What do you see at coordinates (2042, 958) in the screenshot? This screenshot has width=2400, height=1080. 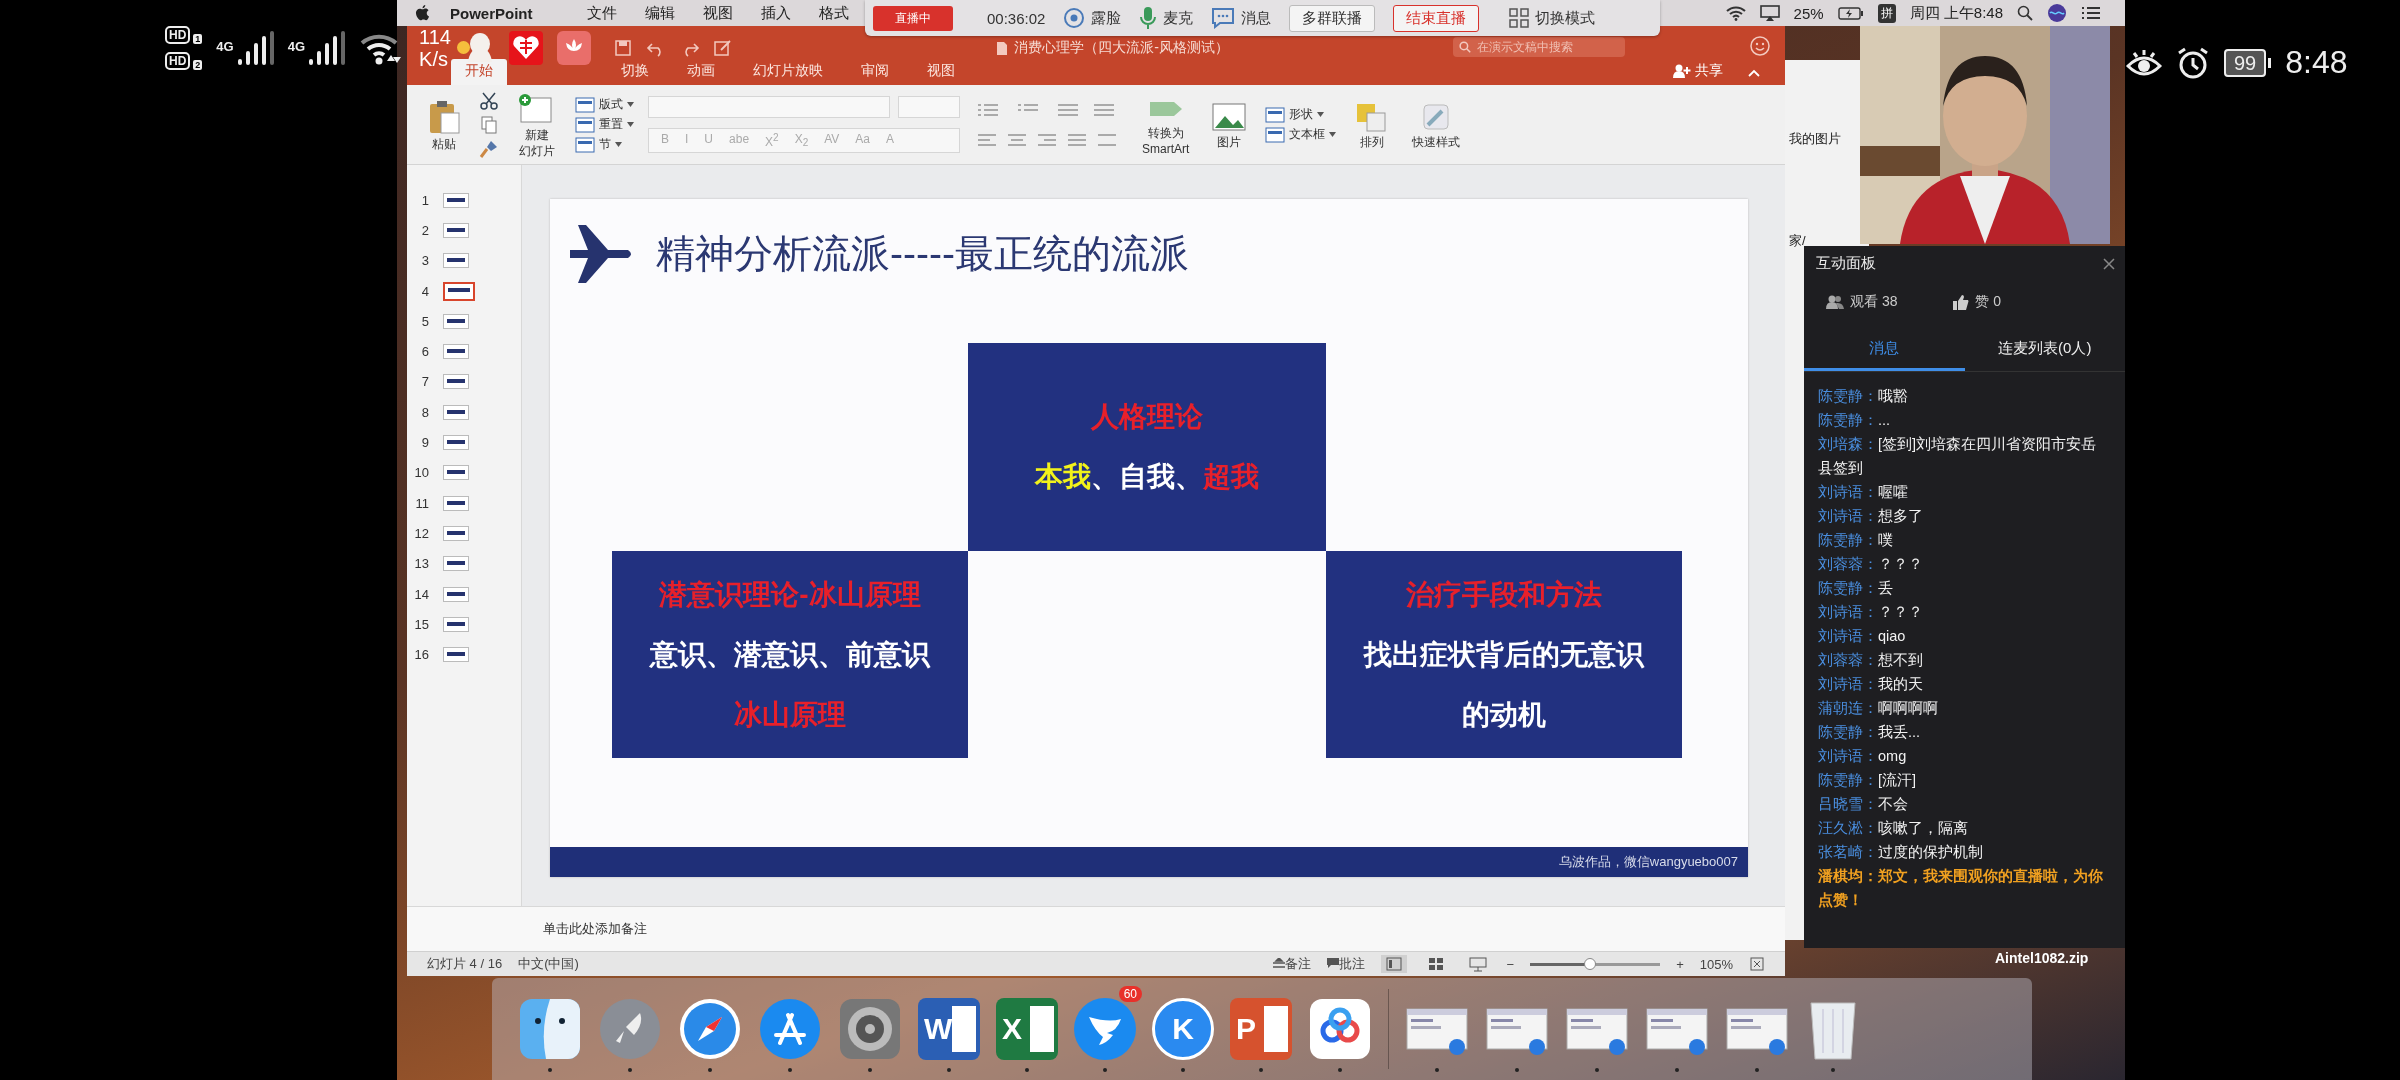 I see `desktop-file-label: Aintel1082.zip` at bounding box center [2042, 958].